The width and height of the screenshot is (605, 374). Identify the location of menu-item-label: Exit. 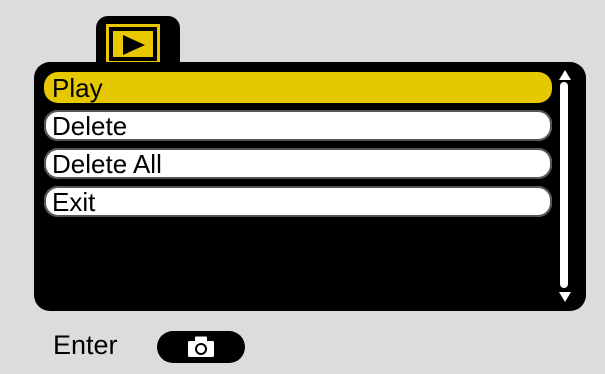
(74, 201).